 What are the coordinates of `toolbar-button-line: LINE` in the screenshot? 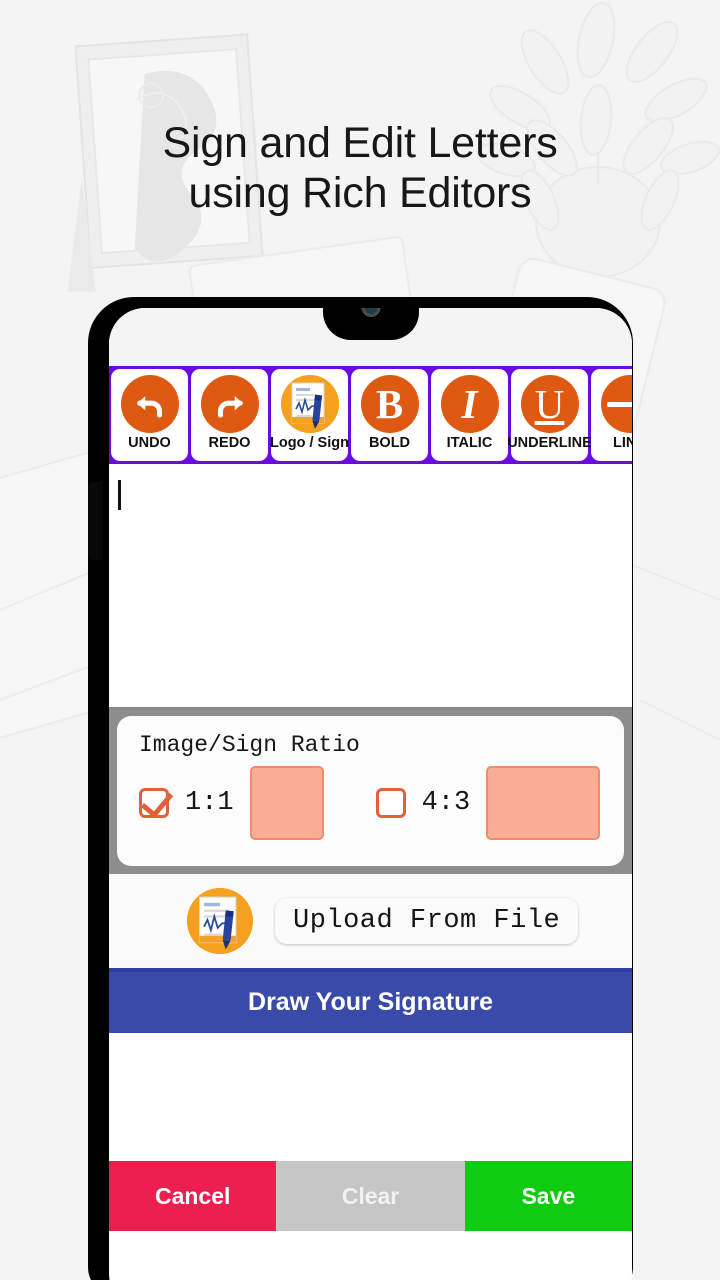 It's located at (611, 415).